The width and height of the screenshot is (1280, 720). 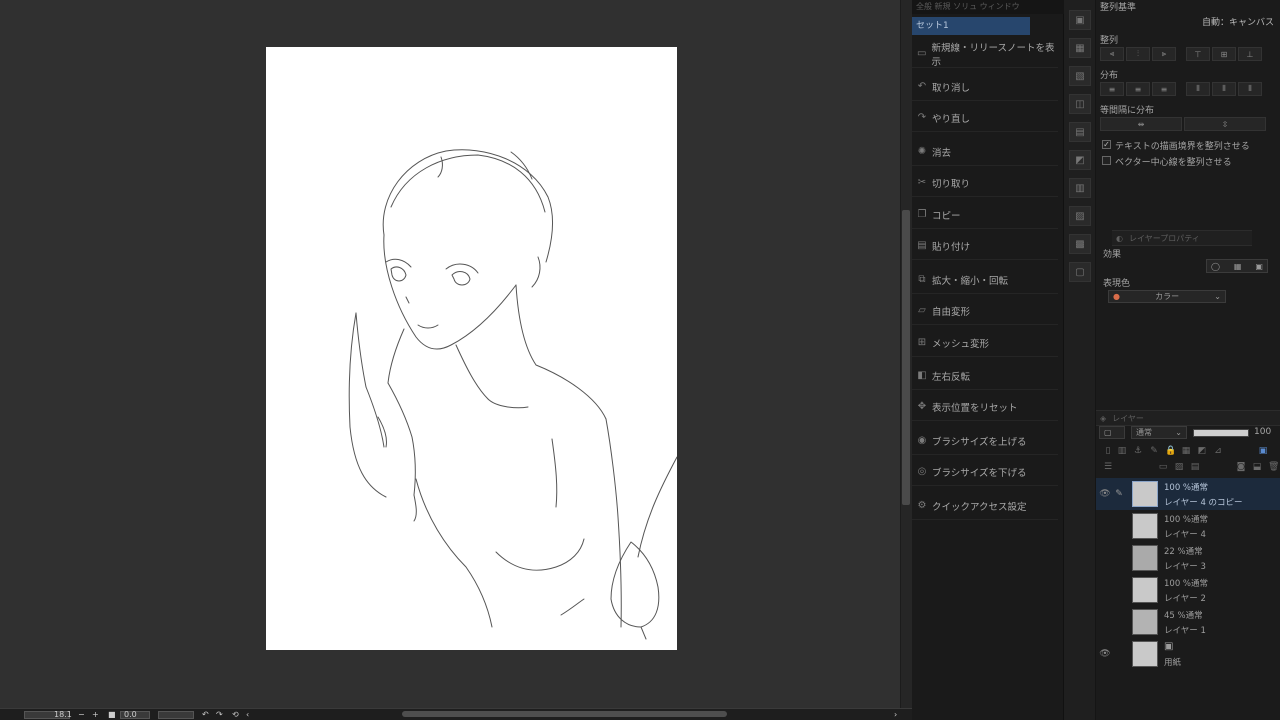 What do you see at coordinates (1163, 467) in the screenshot?
I see `new-raster-layer-icon: ▭` at bounding box center [1163, 467].